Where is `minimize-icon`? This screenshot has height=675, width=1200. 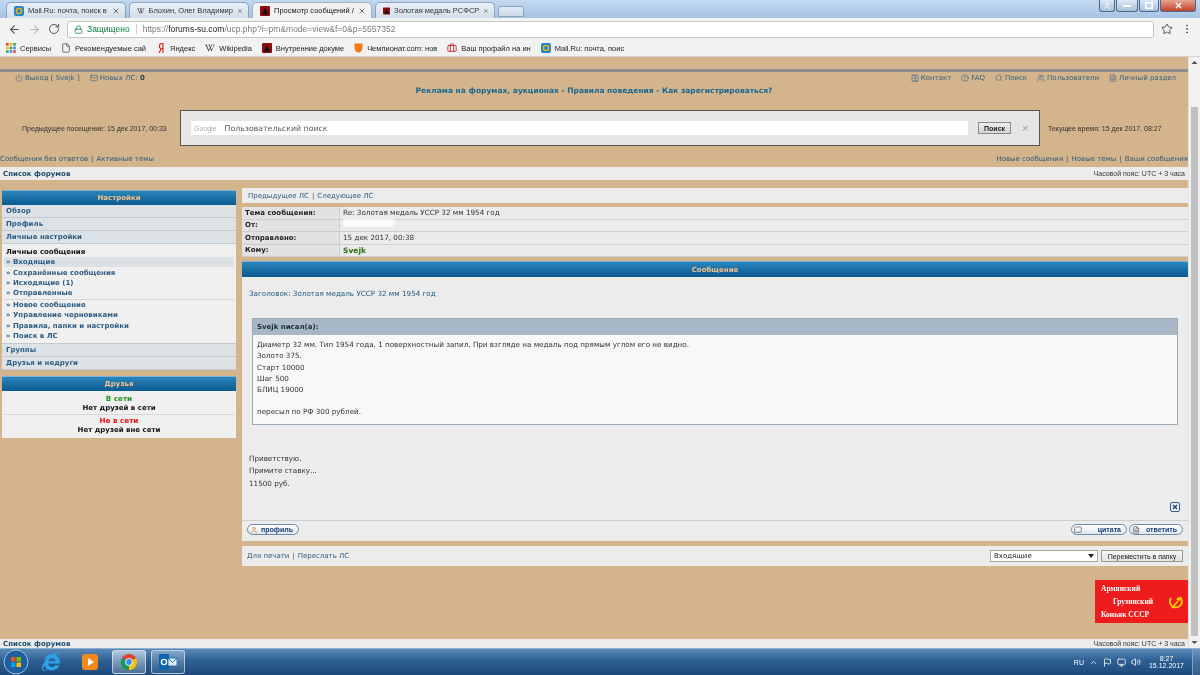
minimize-icon is located at coordinates (1127, 5).